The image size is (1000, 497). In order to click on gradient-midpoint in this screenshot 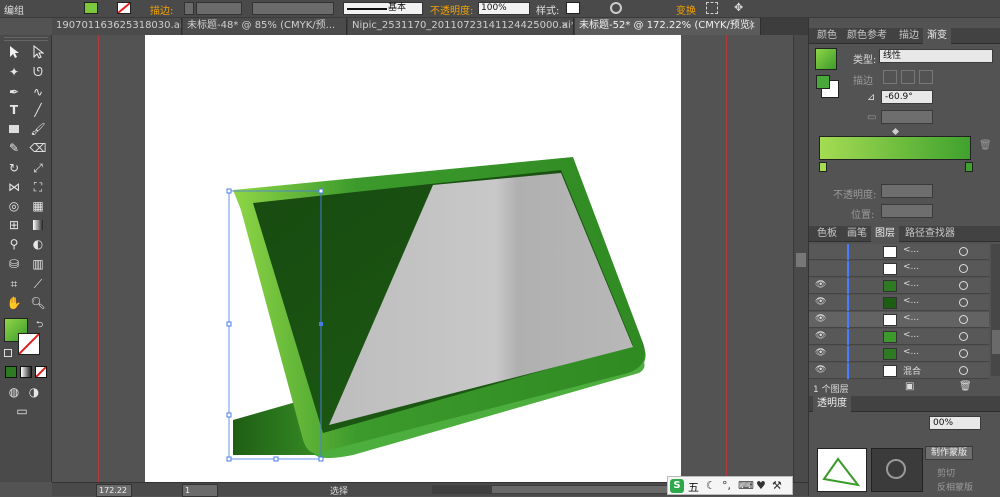, I will do `click(895, 131)`.